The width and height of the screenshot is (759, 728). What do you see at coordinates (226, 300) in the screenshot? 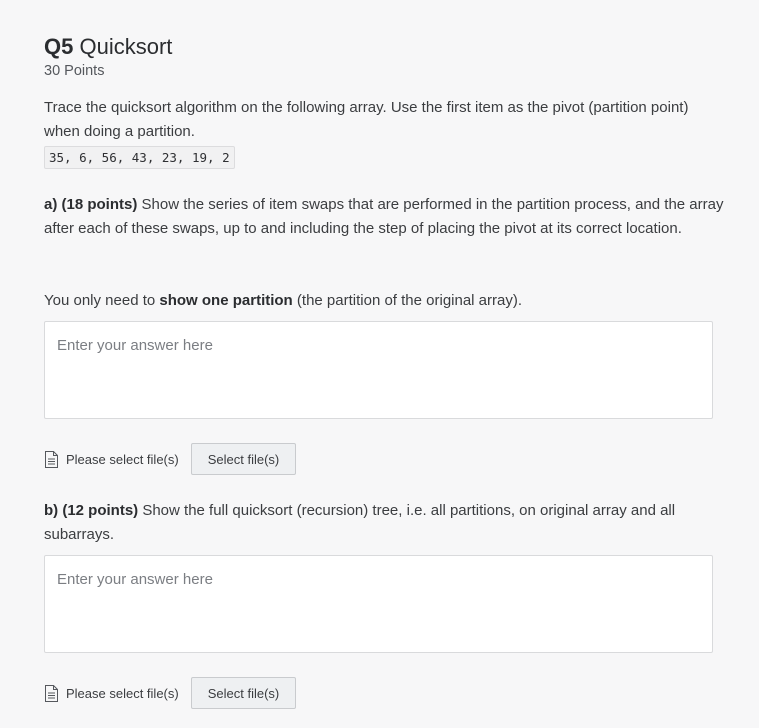
I see `part-a-note-bold: show one partition` at bounding box center [226, 300].